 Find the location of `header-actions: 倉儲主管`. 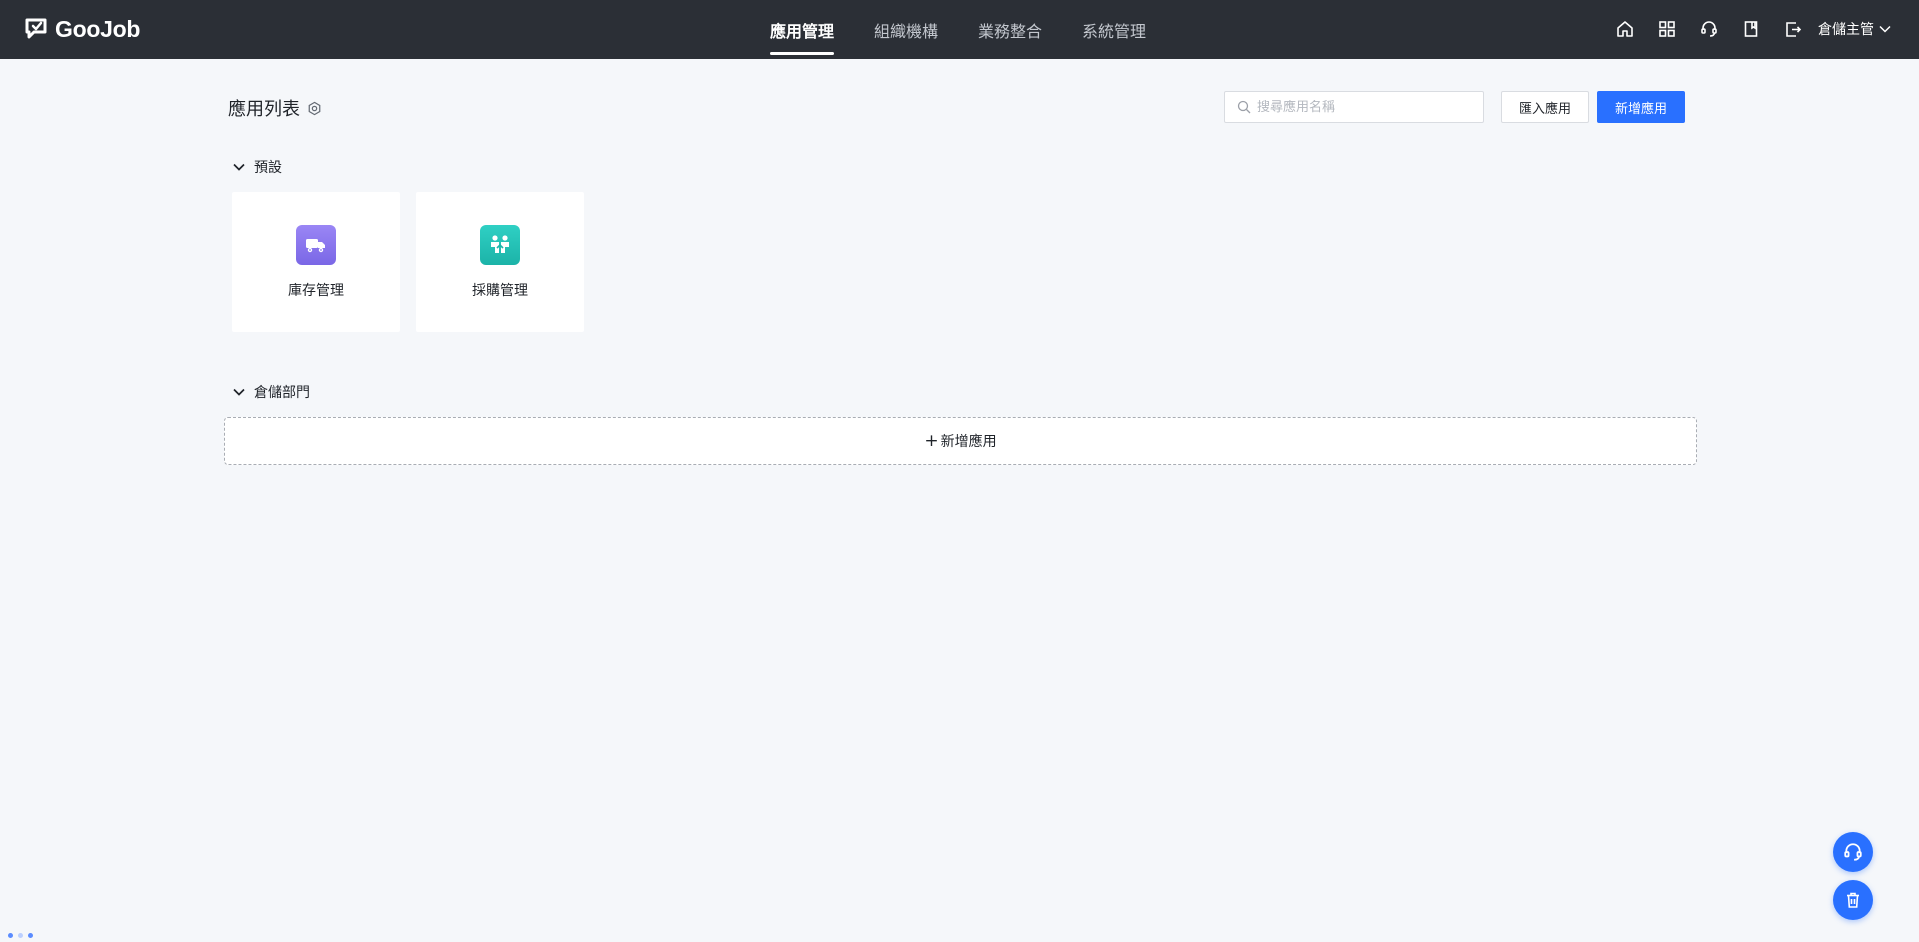

header-actions: 倉儲主管 is located at coordinates (1752, 29).